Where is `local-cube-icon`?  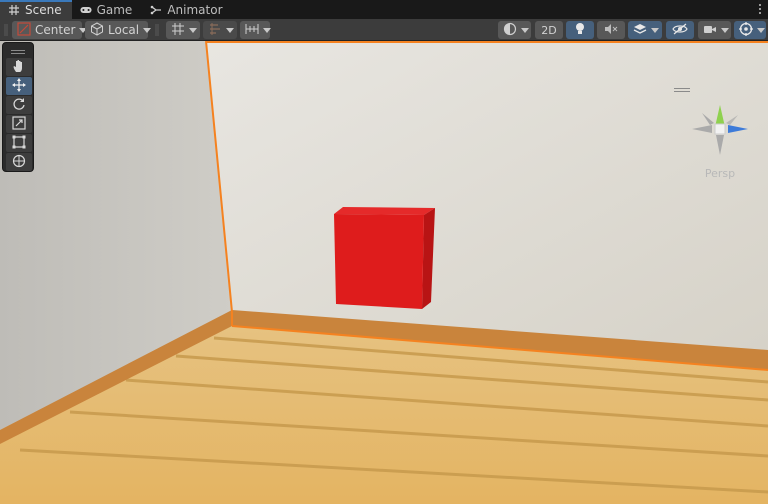
local-cube-icon is located at coordinates (97, 30).